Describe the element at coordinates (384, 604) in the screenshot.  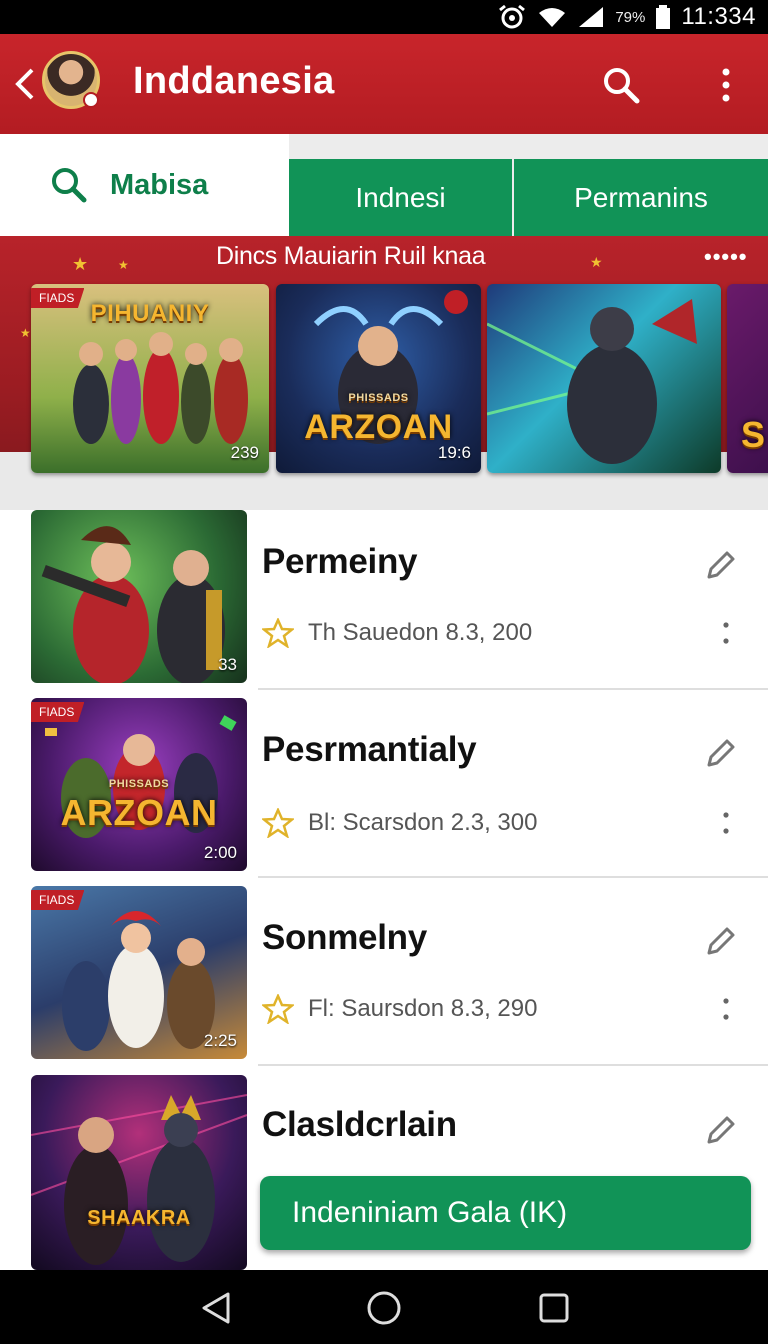
I see `list-item: 33 Permeiny Th Sauedon 8.3, 200` at that location.